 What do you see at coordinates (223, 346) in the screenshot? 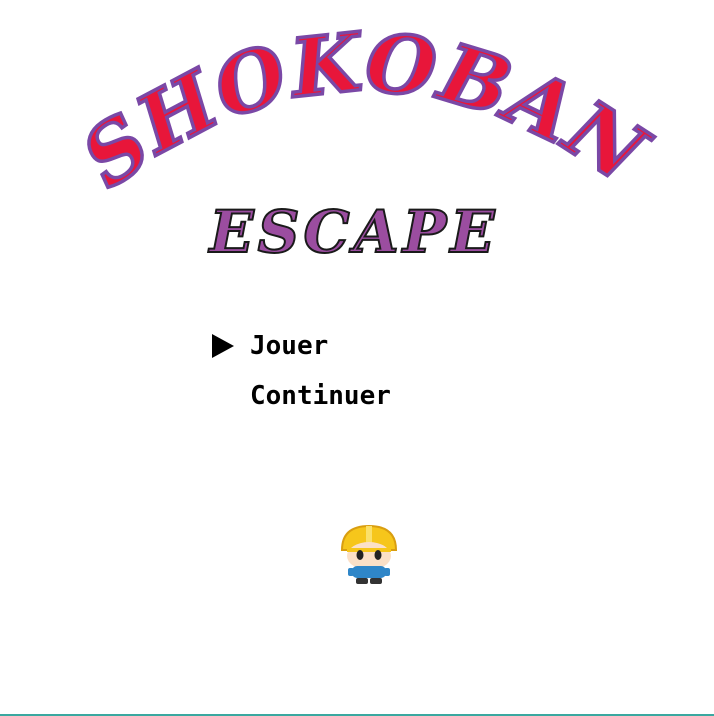
I see `triangle-right-icon` at bounding box center [223, 346].